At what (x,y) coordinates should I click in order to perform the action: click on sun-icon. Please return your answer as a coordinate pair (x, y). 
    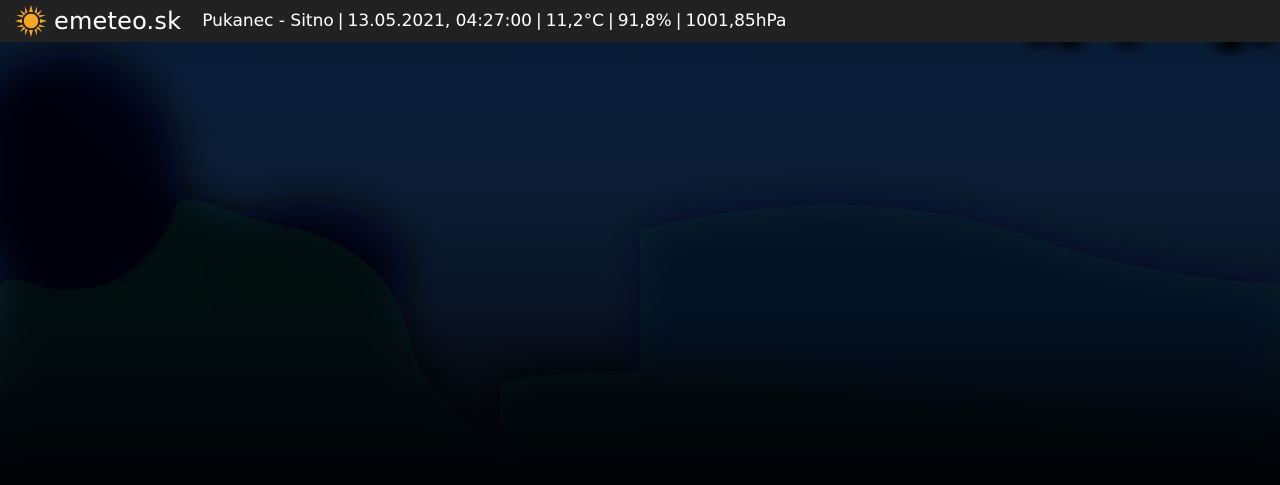
    Looking at the image, I should click on (31, 21).